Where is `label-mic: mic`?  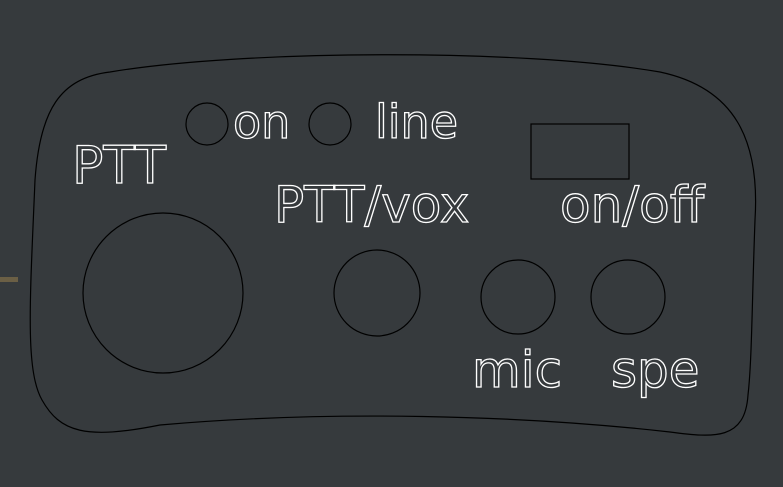 label-mic: mic is located at coordinates (517, 370).